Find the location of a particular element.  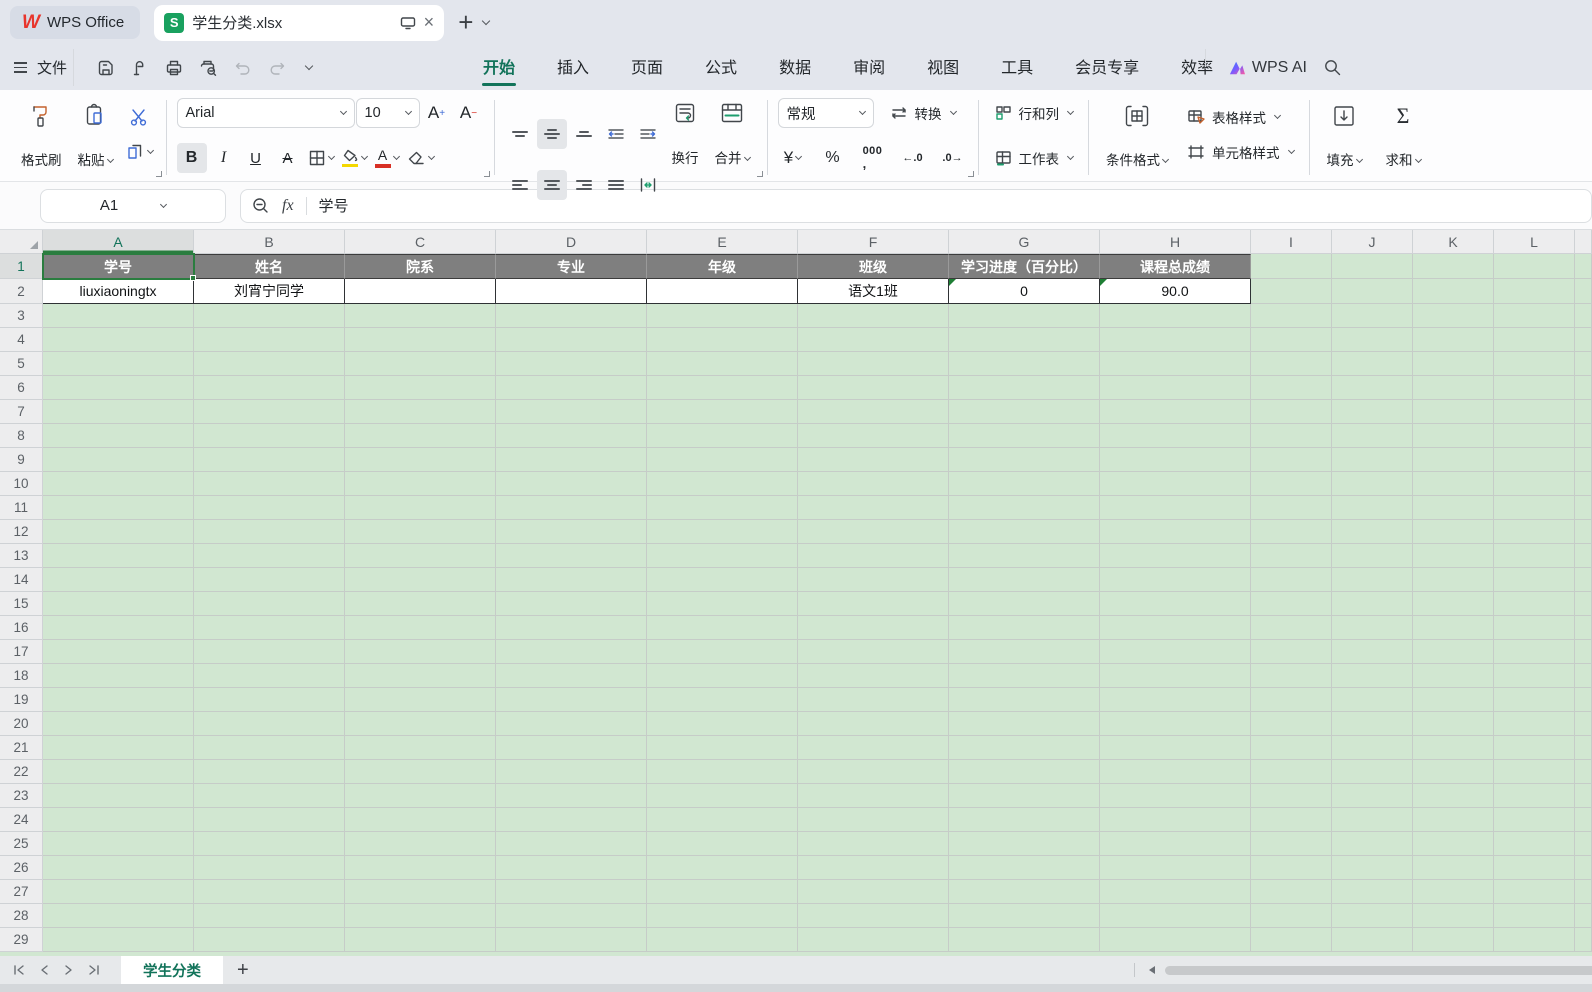

cell-D7 is located at coordinates (571, 412).